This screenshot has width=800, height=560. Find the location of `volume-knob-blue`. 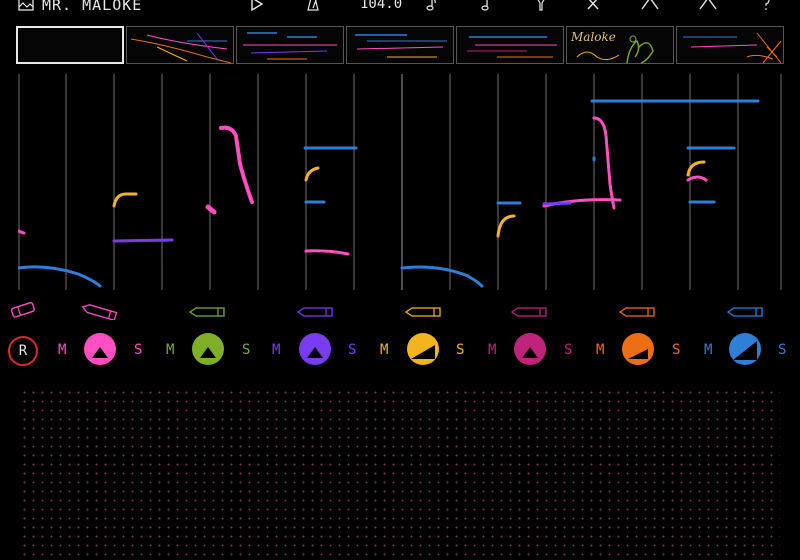

volume-knob-blue is located at coordinates (745, 349).